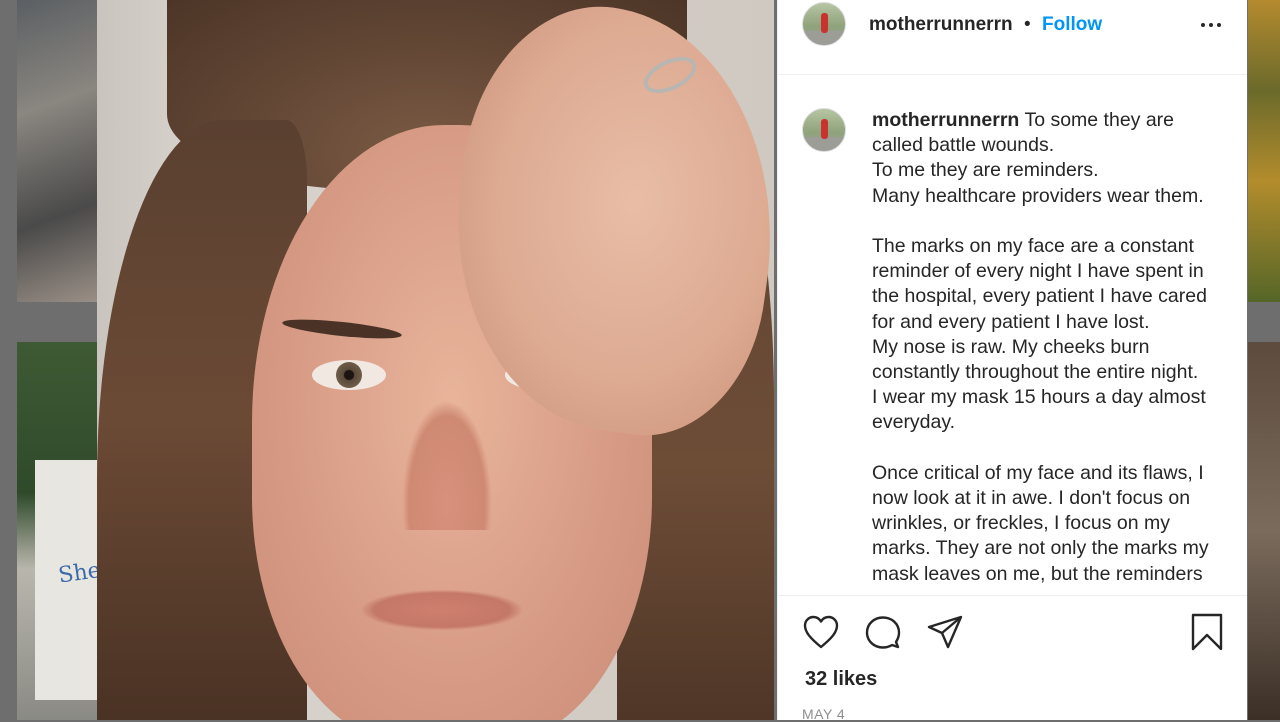 The image size is (1280, 722). Describe the element at coordinates (963, 145) in the screenshot. I see `caption-line: called battle wounds.` at that location.